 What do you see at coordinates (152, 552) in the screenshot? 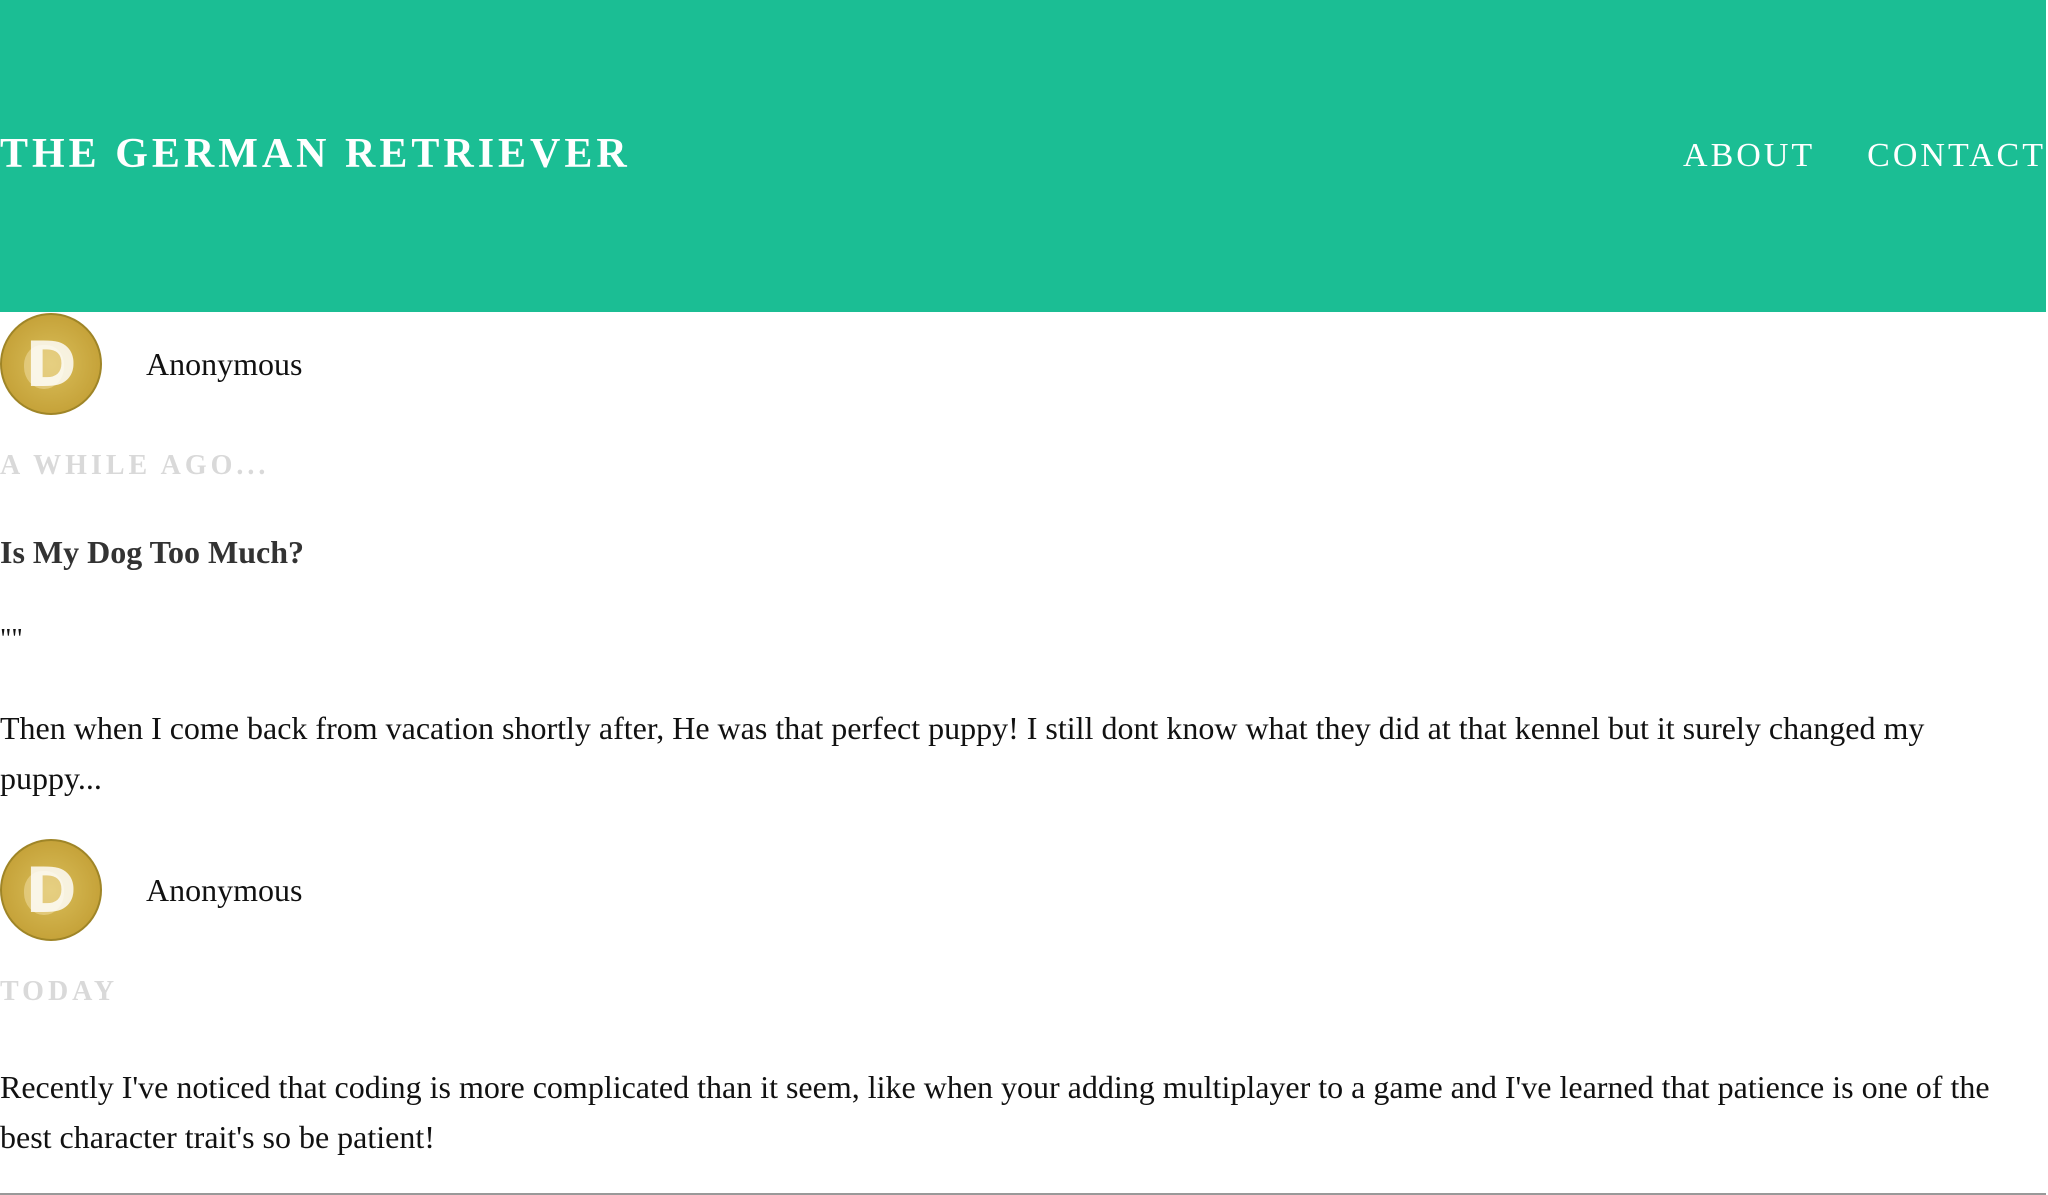
I see `post-title: Is My Dog Too Much?` at bounding box center [152, 552].